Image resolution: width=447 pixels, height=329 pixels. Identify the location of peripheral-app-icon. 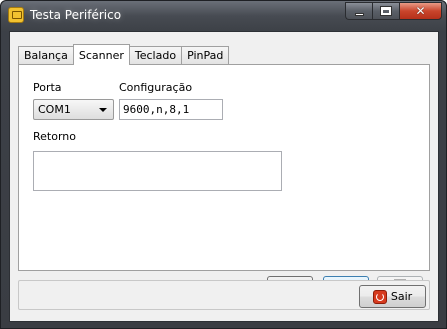
(16, 15).